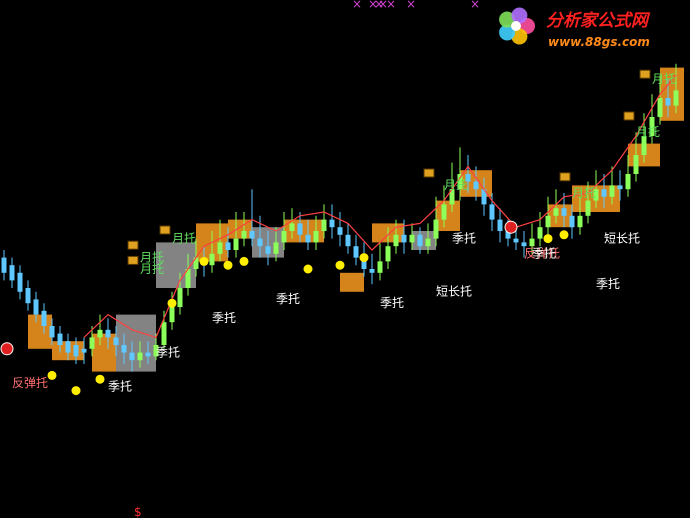 The image size is (690, 518). I want to click on signal-label-16: 月托, so click(584, 193).